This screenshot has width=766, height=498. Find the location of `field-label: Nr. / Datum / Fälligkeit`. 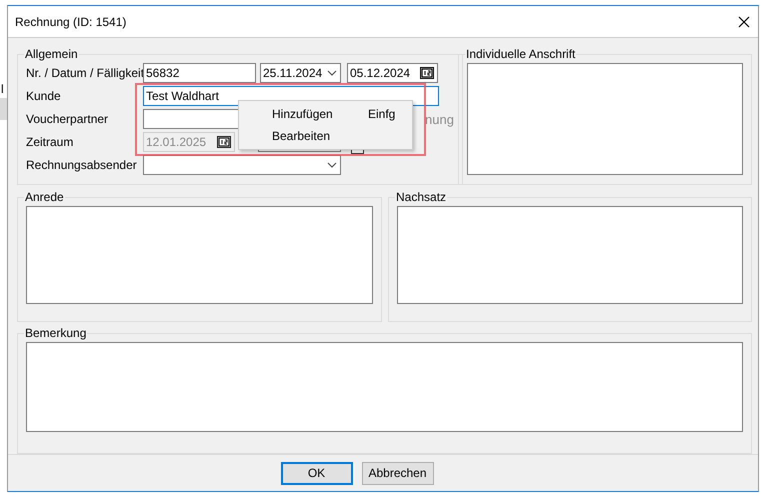

field-label: Nr. / Datum / Fälligkeit is located at coordinates (84, 73).